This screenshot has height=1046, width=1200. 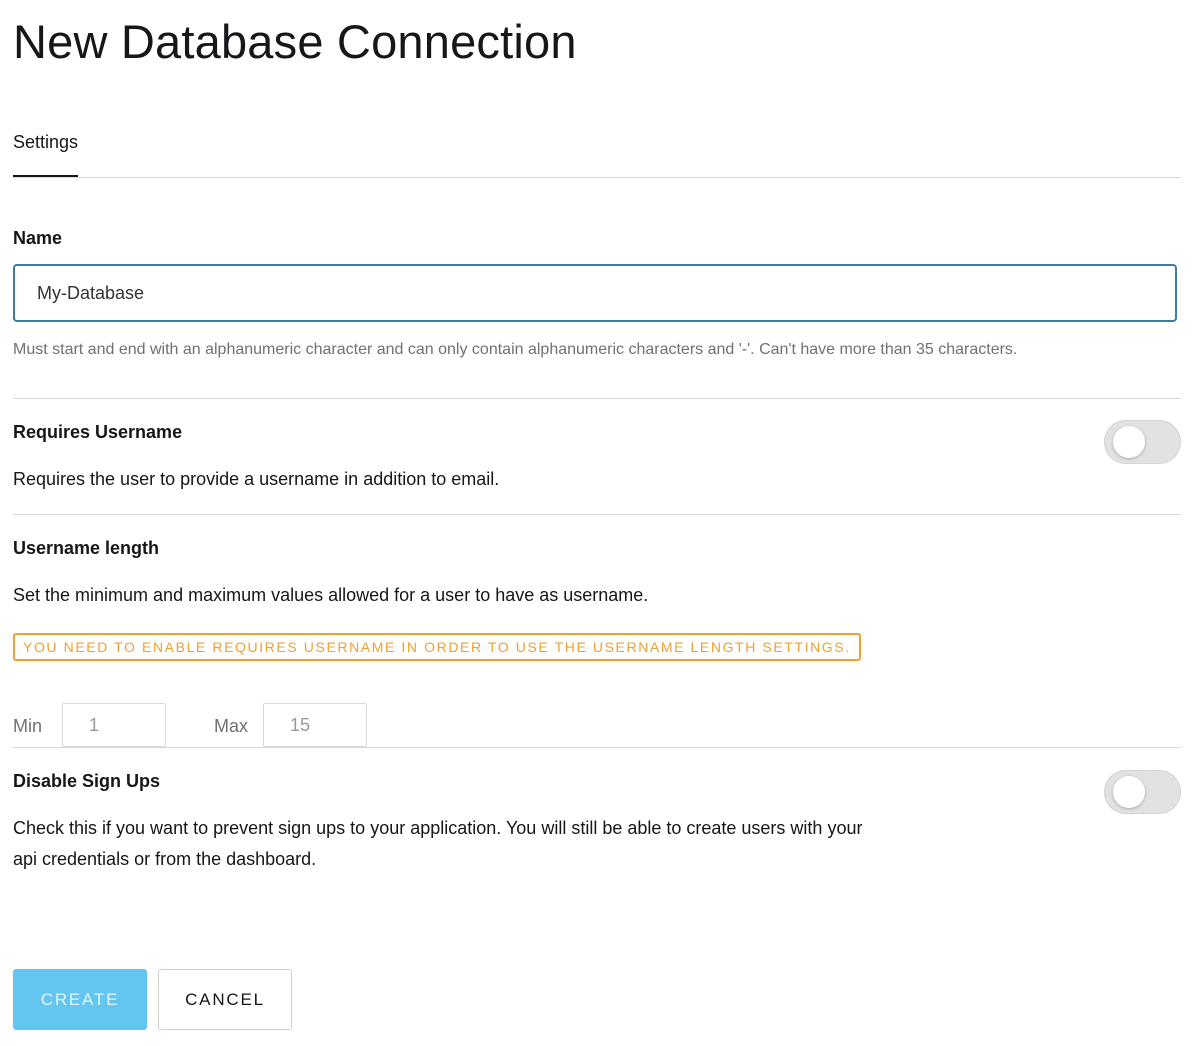 I want to click on page-title: New Database Connection, so click(x=295, y=41).